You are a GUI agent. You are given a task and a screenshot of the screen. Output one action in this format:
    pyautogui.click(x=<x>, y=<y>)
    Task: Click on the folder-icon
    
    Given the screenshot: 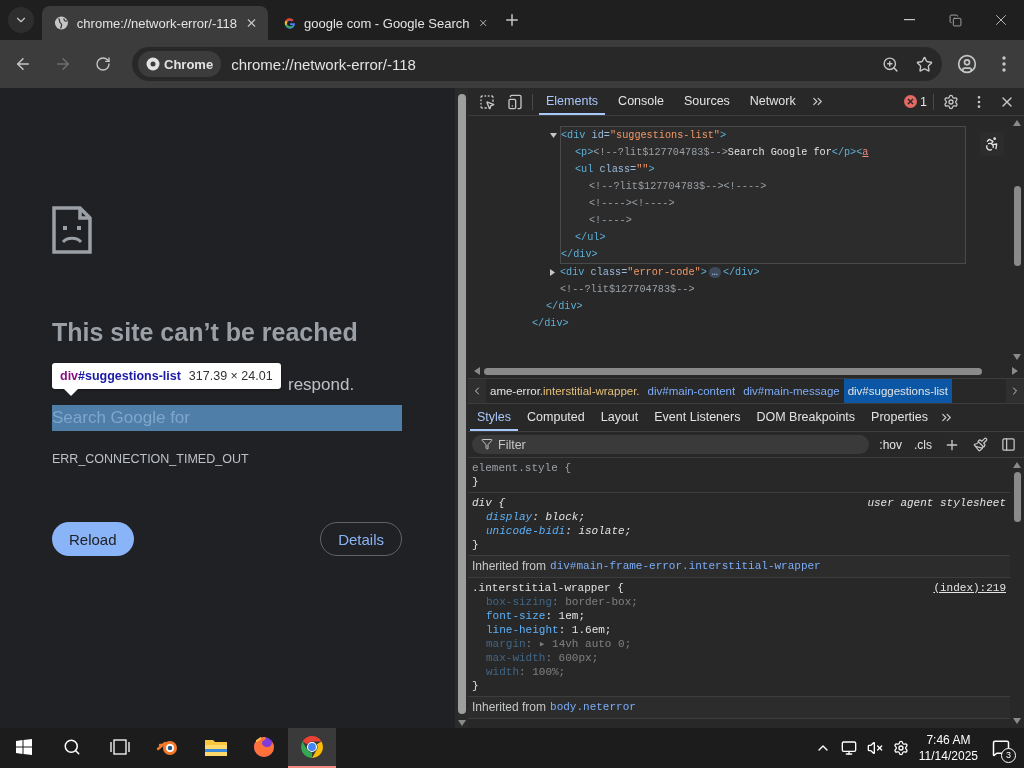 What is the action you would take?
    pyautogui.click(x=216, y=747)
    